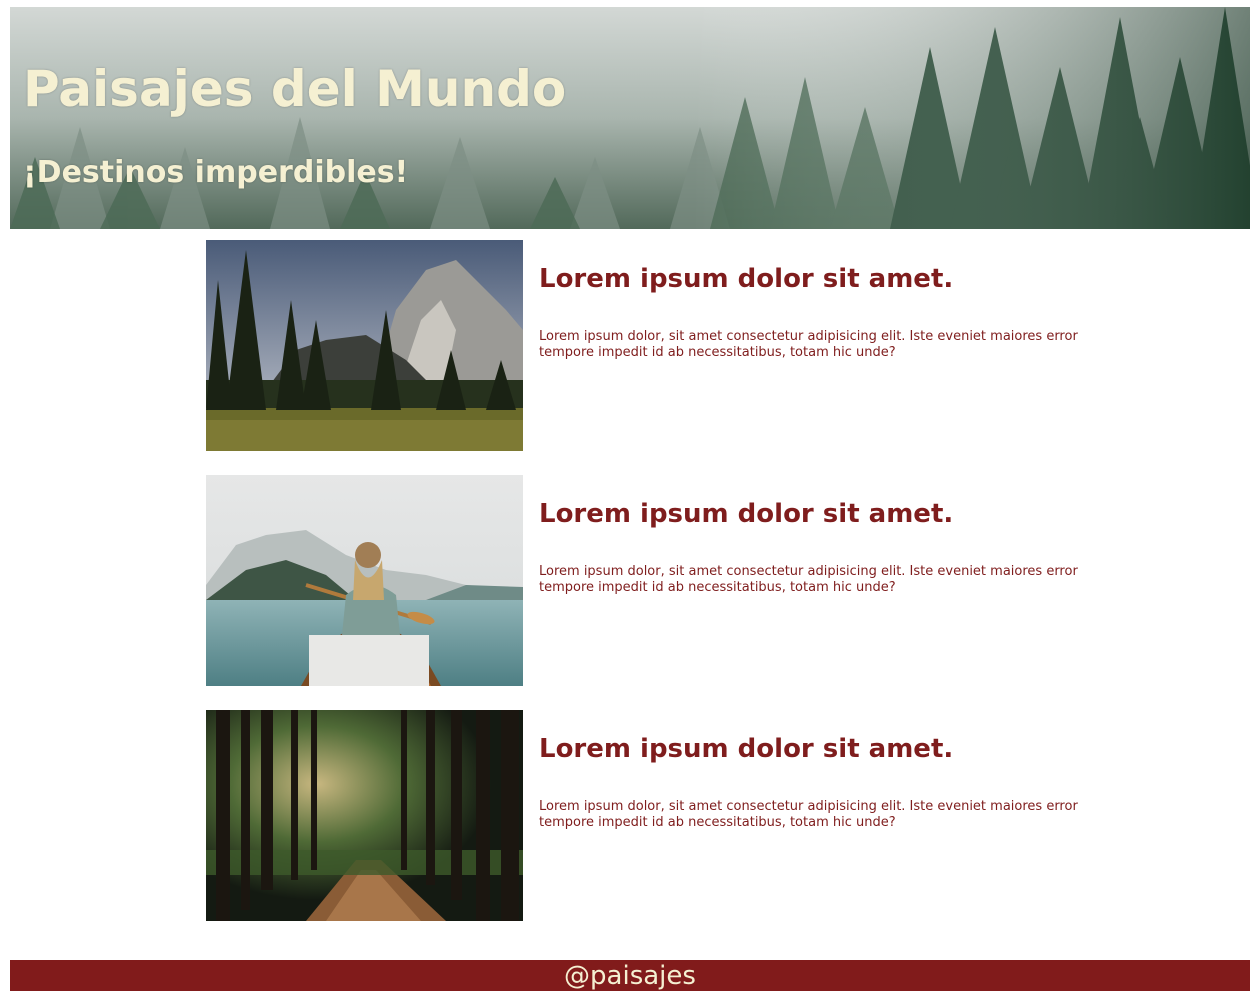 The height and width of the screenshot is (998, 1256). What do you see at coordinates (364, 815) in the screenshot?
I see `forest-path-image` at bounding box center [364, 815].